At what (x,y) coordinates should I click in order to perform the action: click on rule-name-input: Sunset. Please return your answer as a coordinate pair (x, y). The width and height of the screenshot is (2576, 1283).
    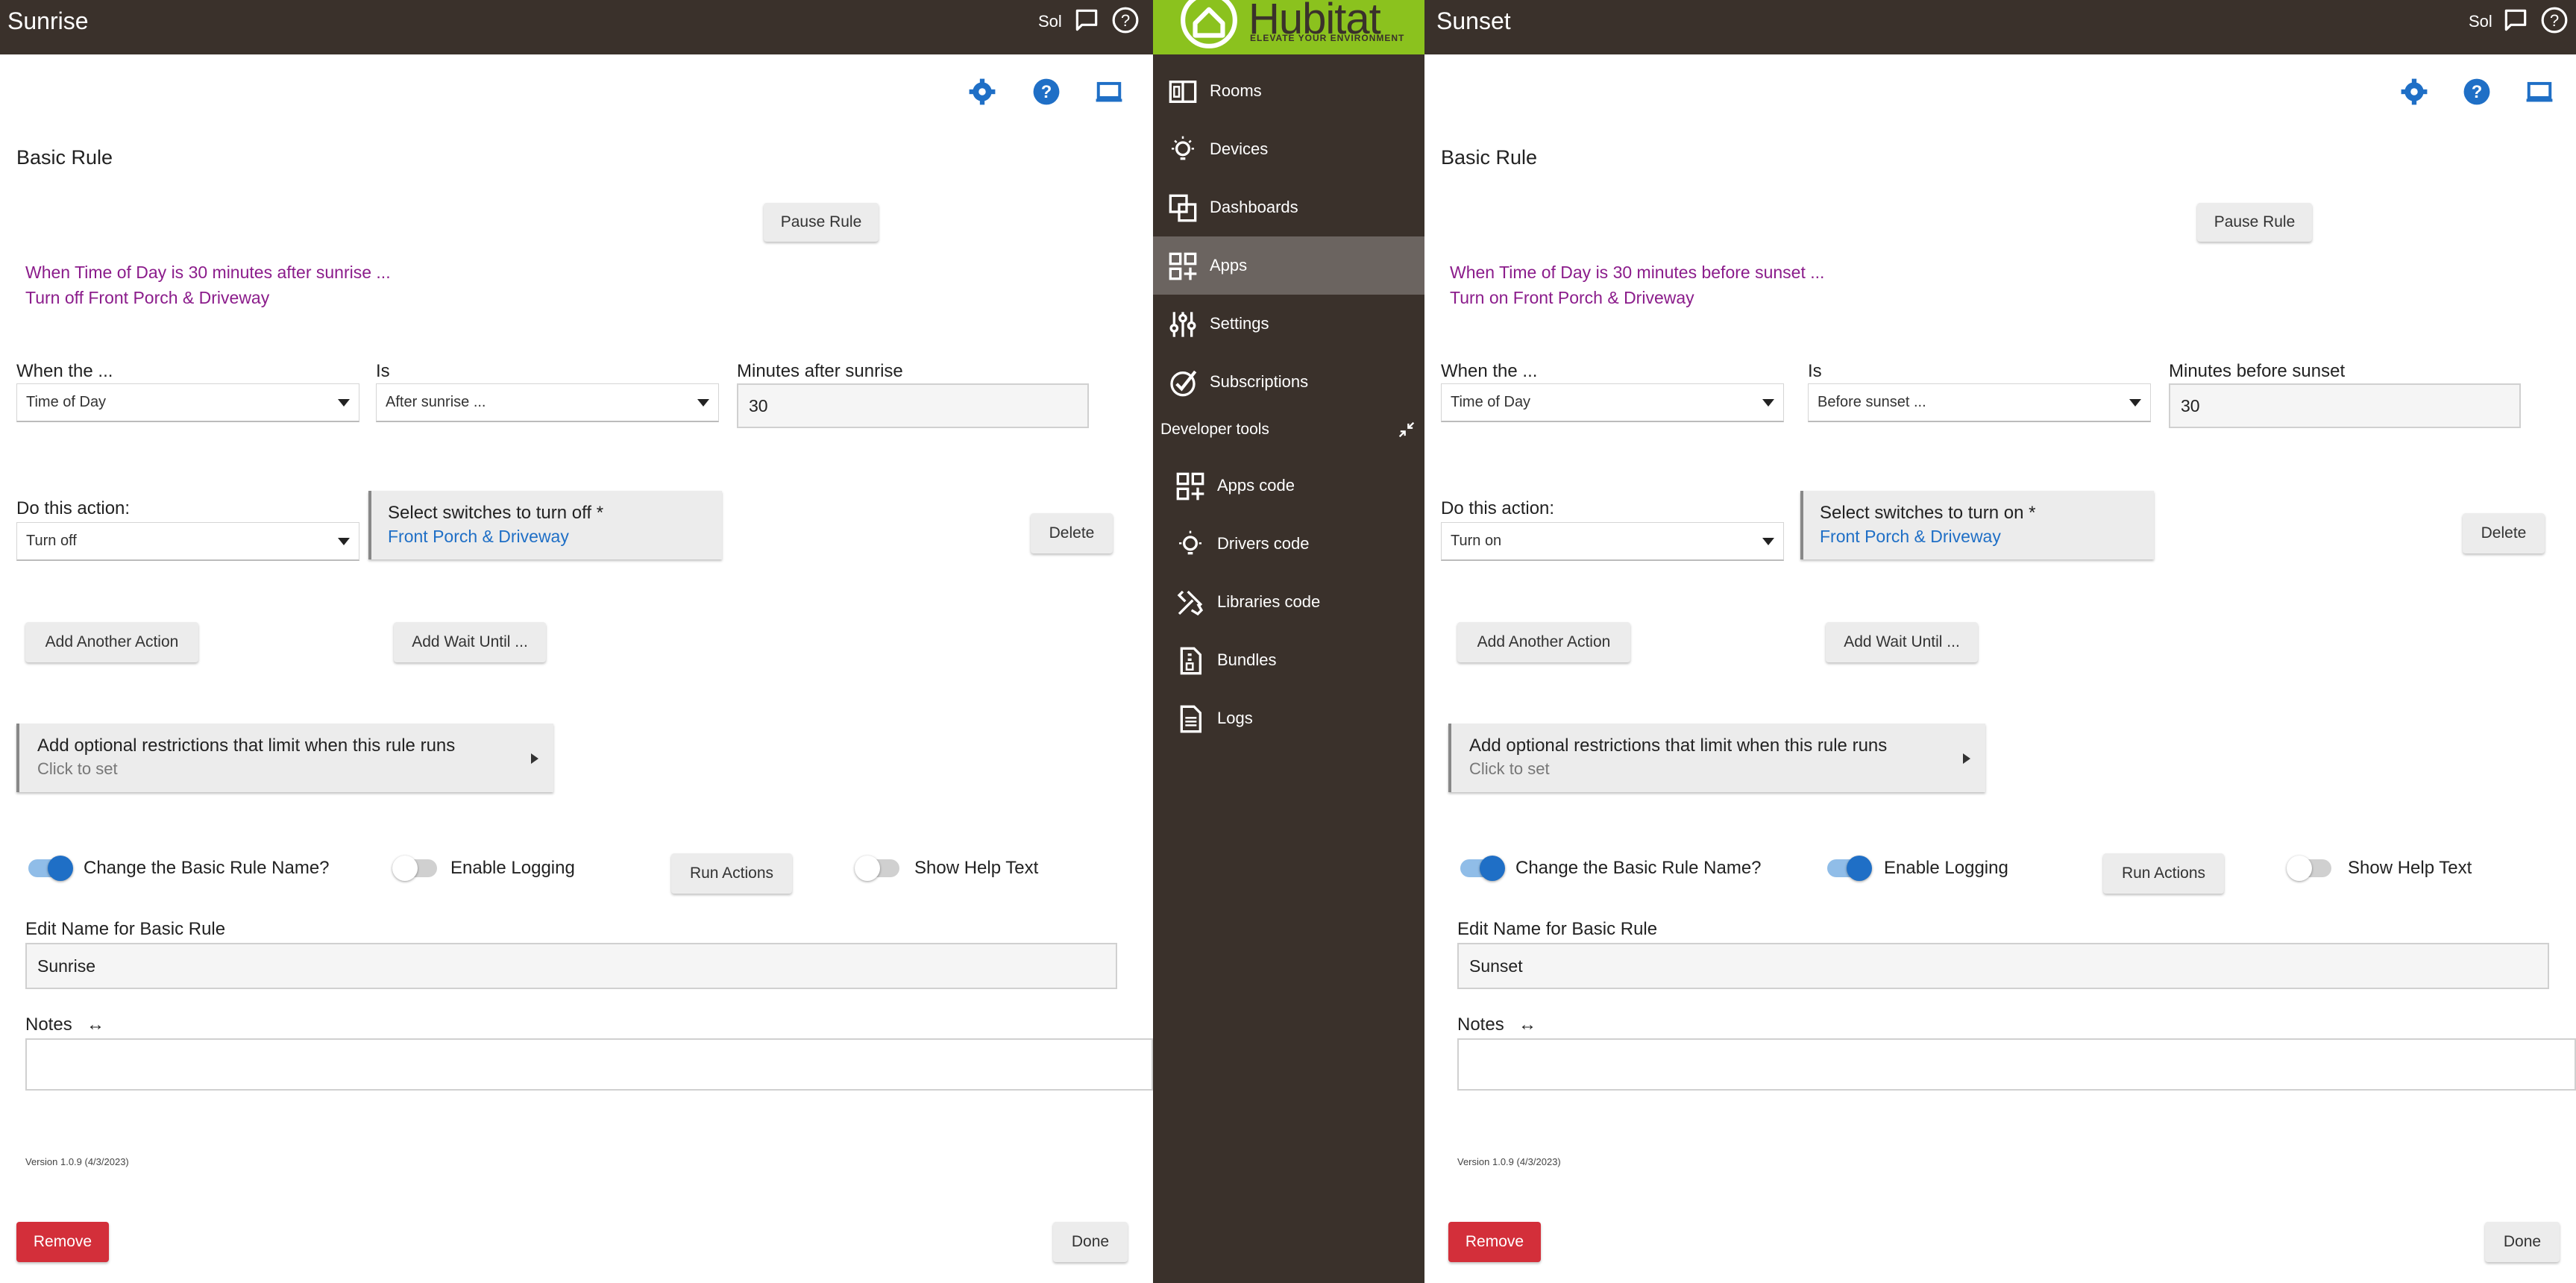
    Looking at the image, I should click on (2003, 966).